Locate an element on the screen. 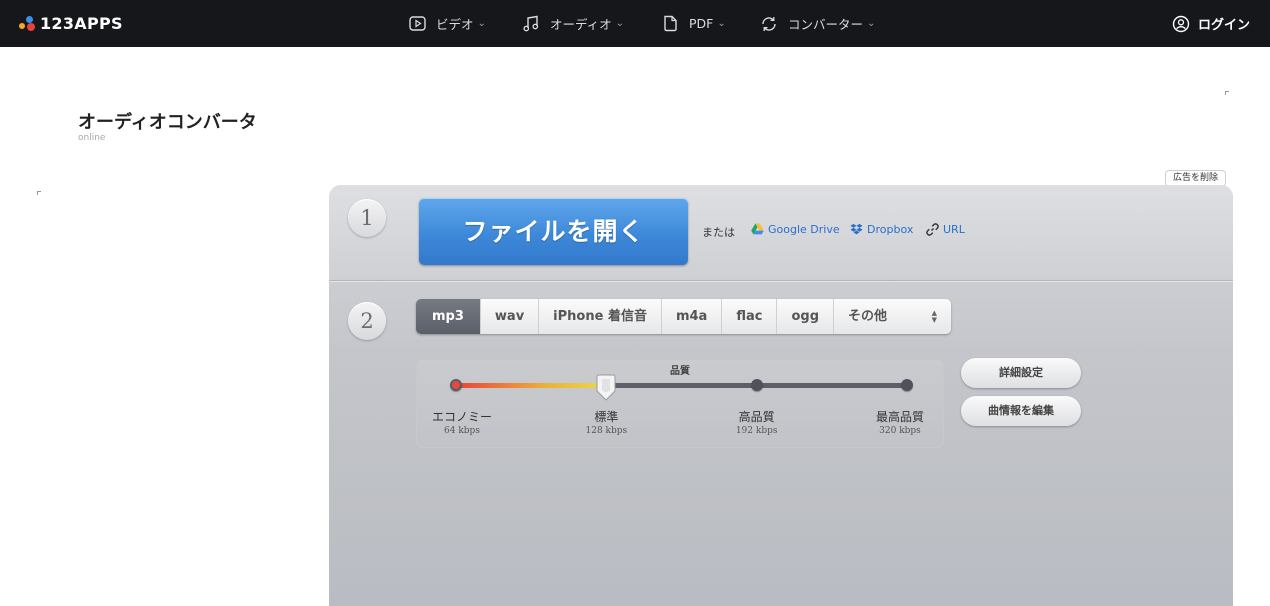 This screenshot has height=606, width=1270. quality-stop-economy is located at coordinates (456, 385).